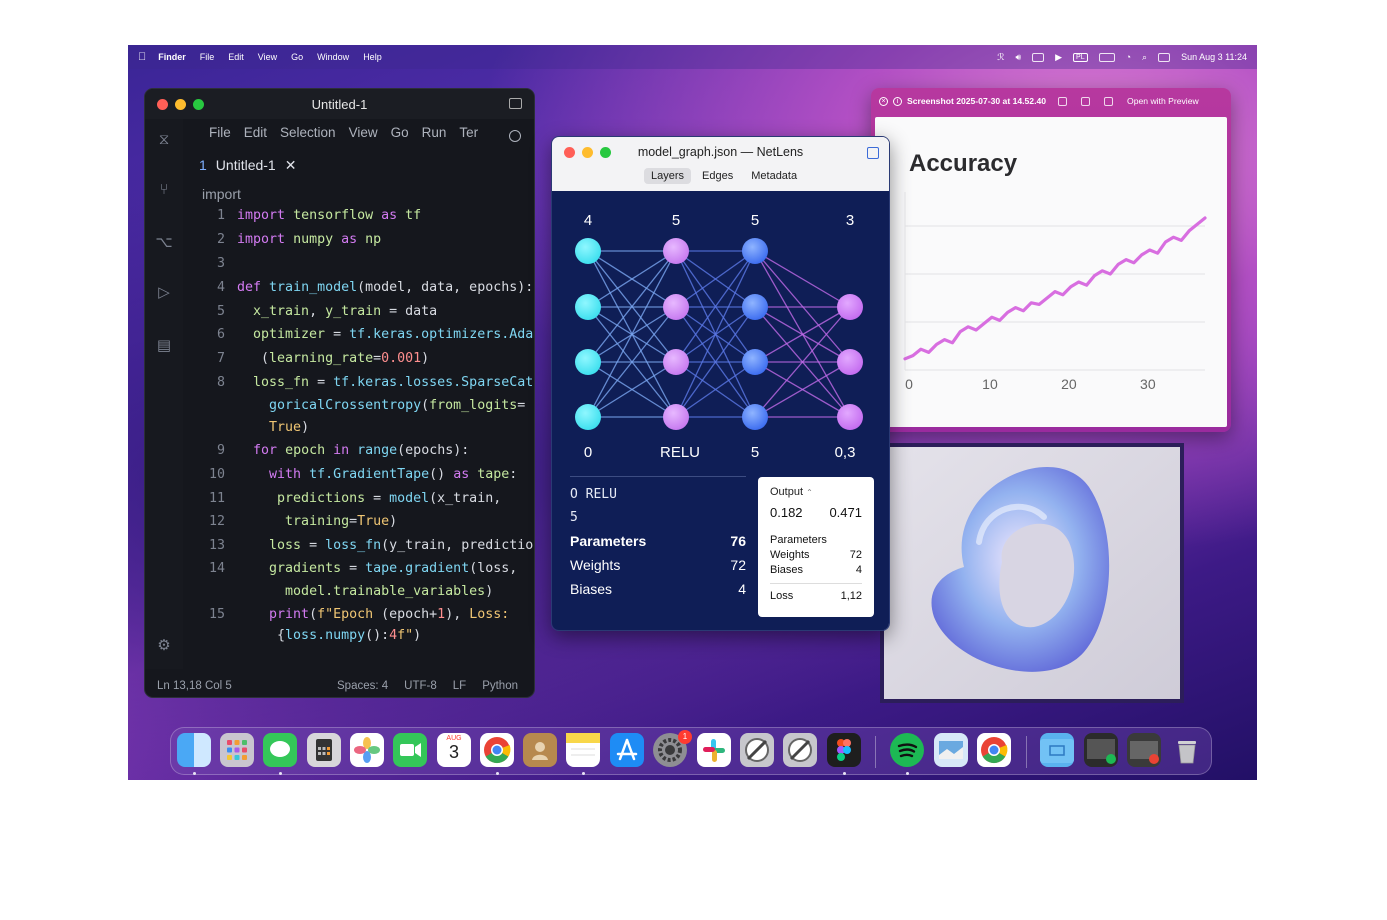  What do you see at coordinates (1214, 57) in the screenshot?
I see `menu-clock: Sun Aug 3 11:24` at bounding box center [1214, 57].